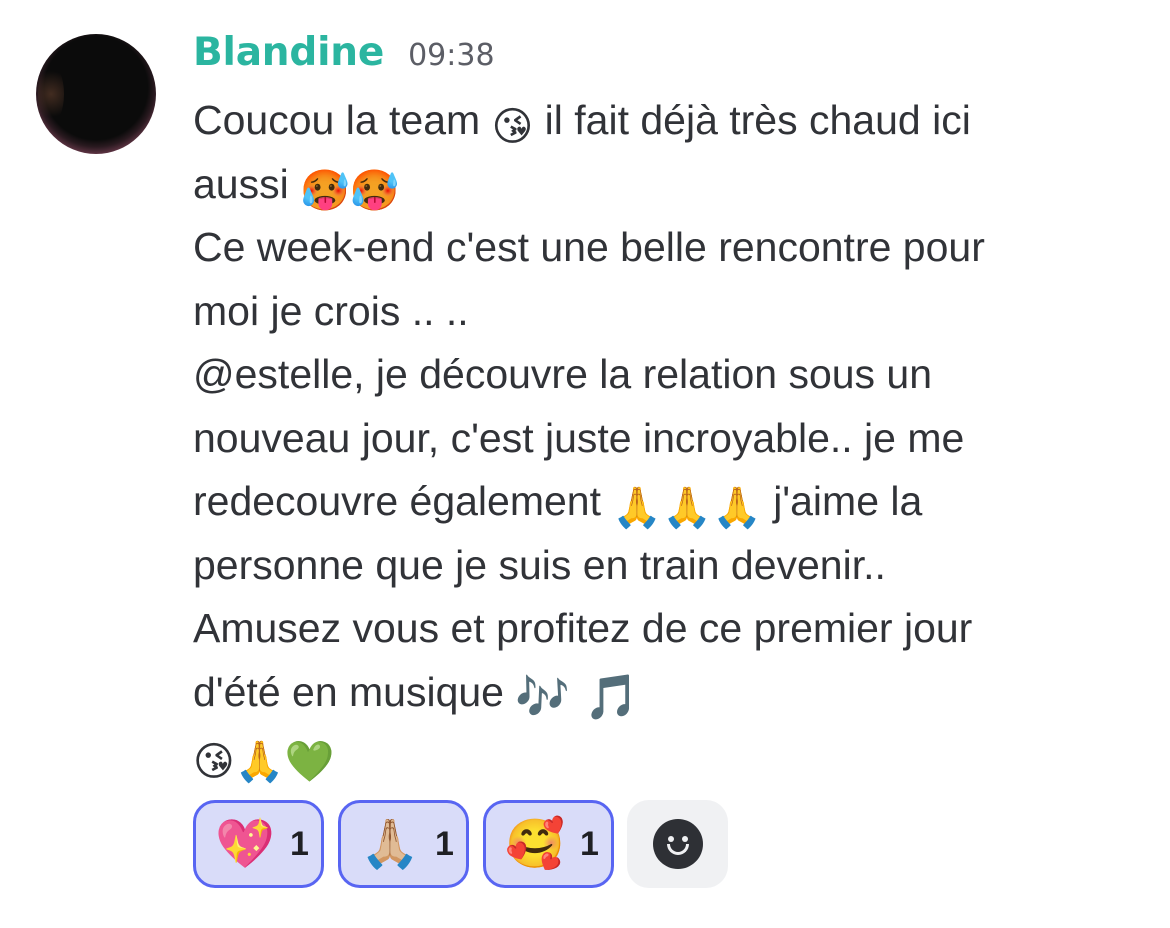 This screenshot has width=1170, height=928. I want to click on folded-hands-emoji-icon: 🙏🙏🙏, so click(687, 508).